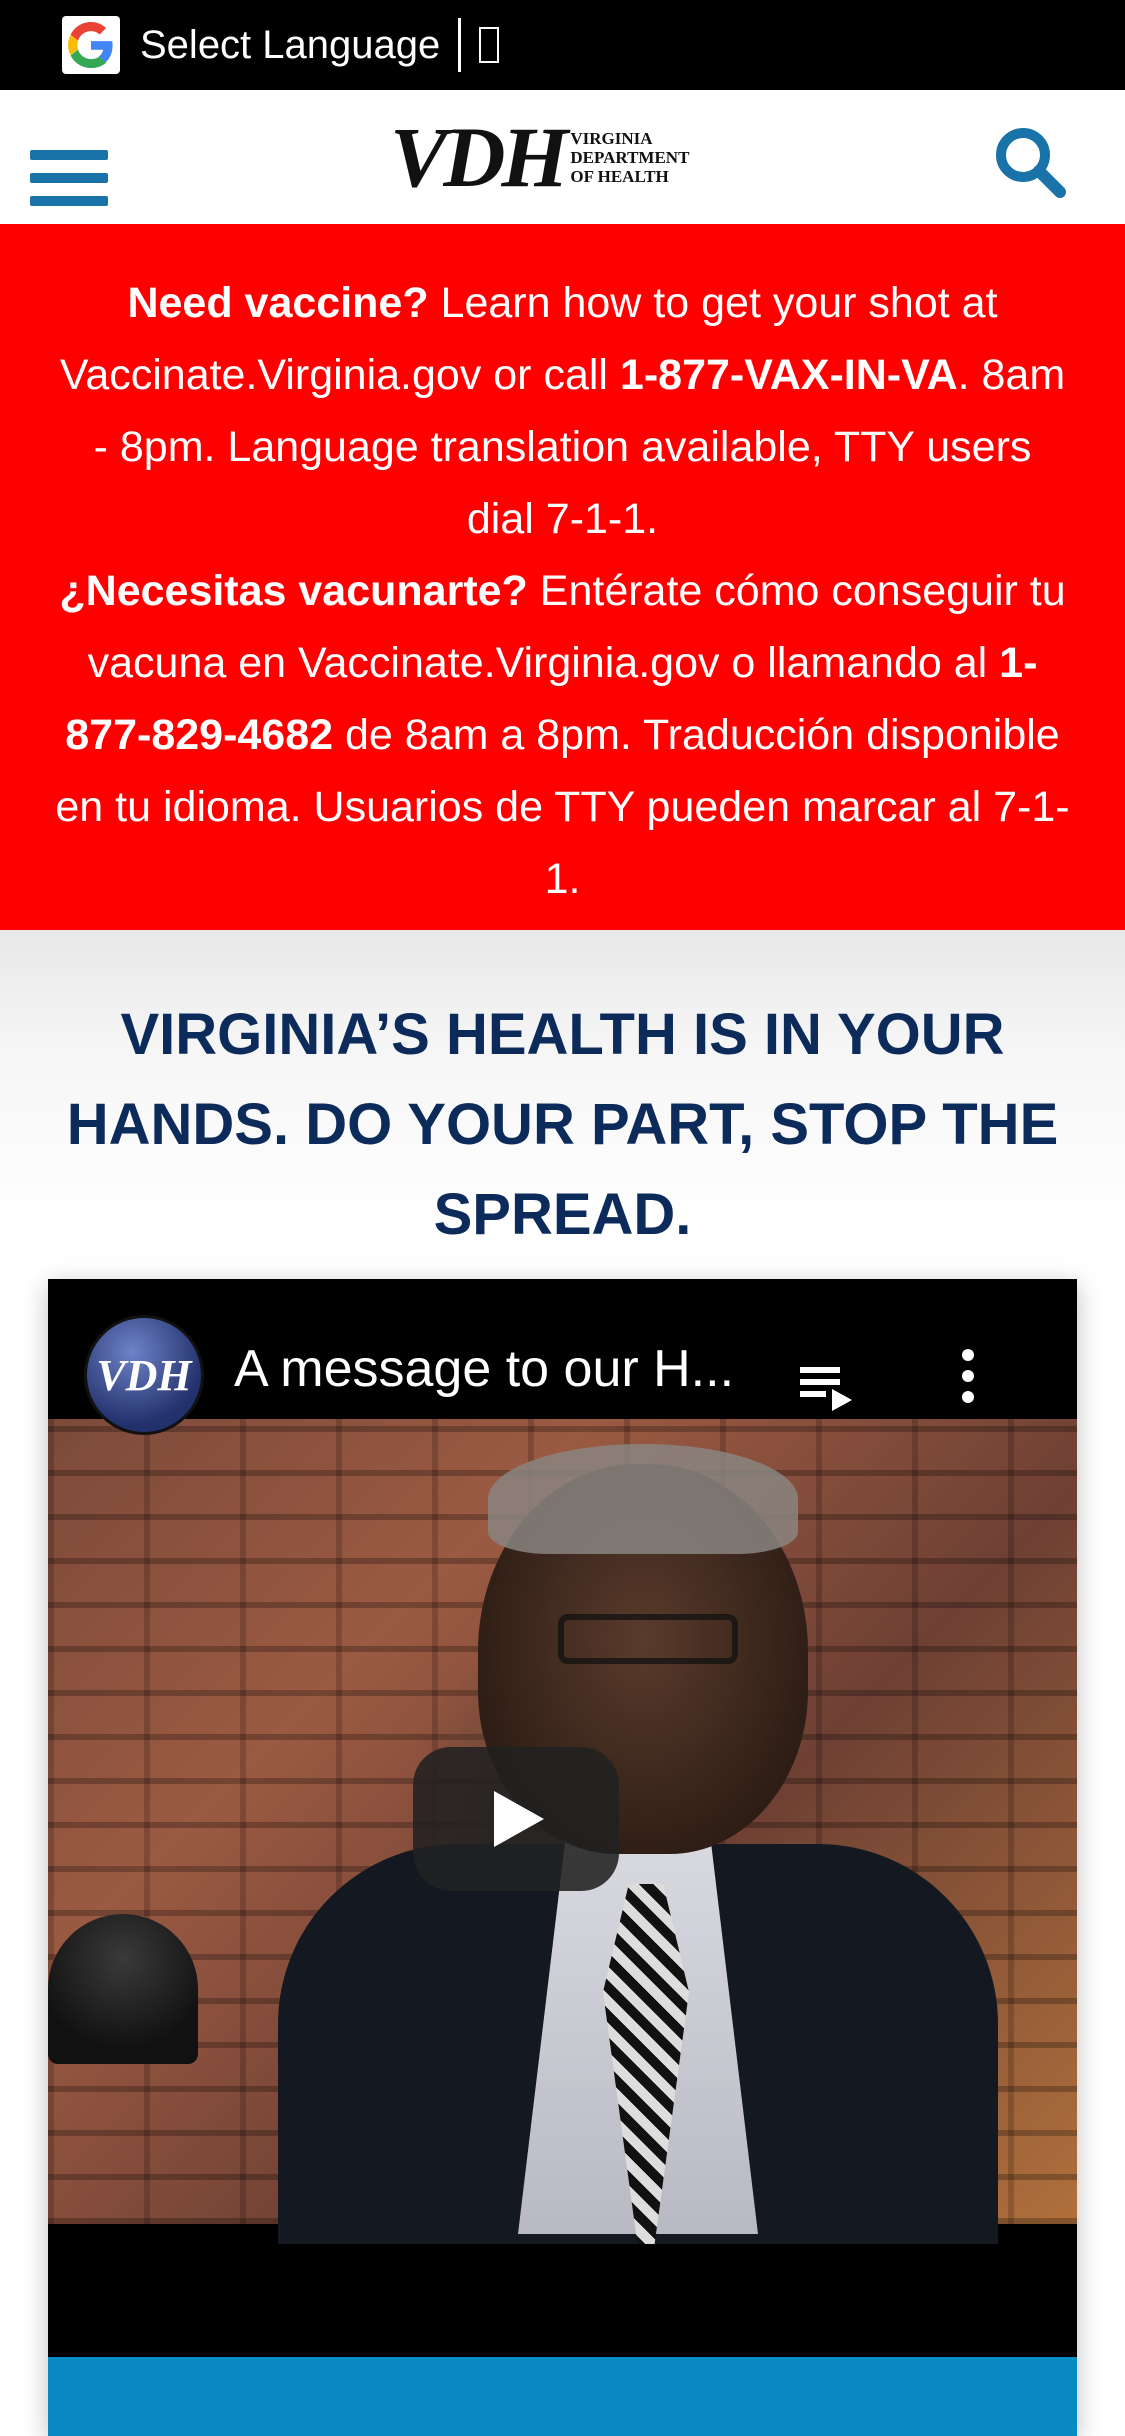 This screenshot has height=2436, width=1125. Describe the element at coordinates (290, 45) in the screenshot. I see `select-language-label: Select Language` at that location.